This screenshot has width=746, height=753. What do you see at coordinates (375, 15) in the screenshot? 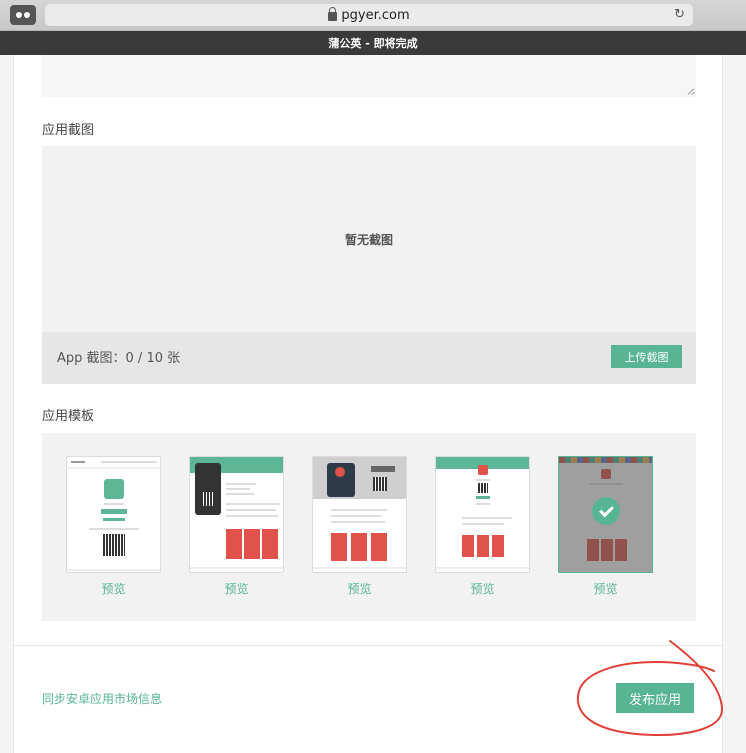
I see `url-text: pgyer.com` at bounding box center [375, 15].